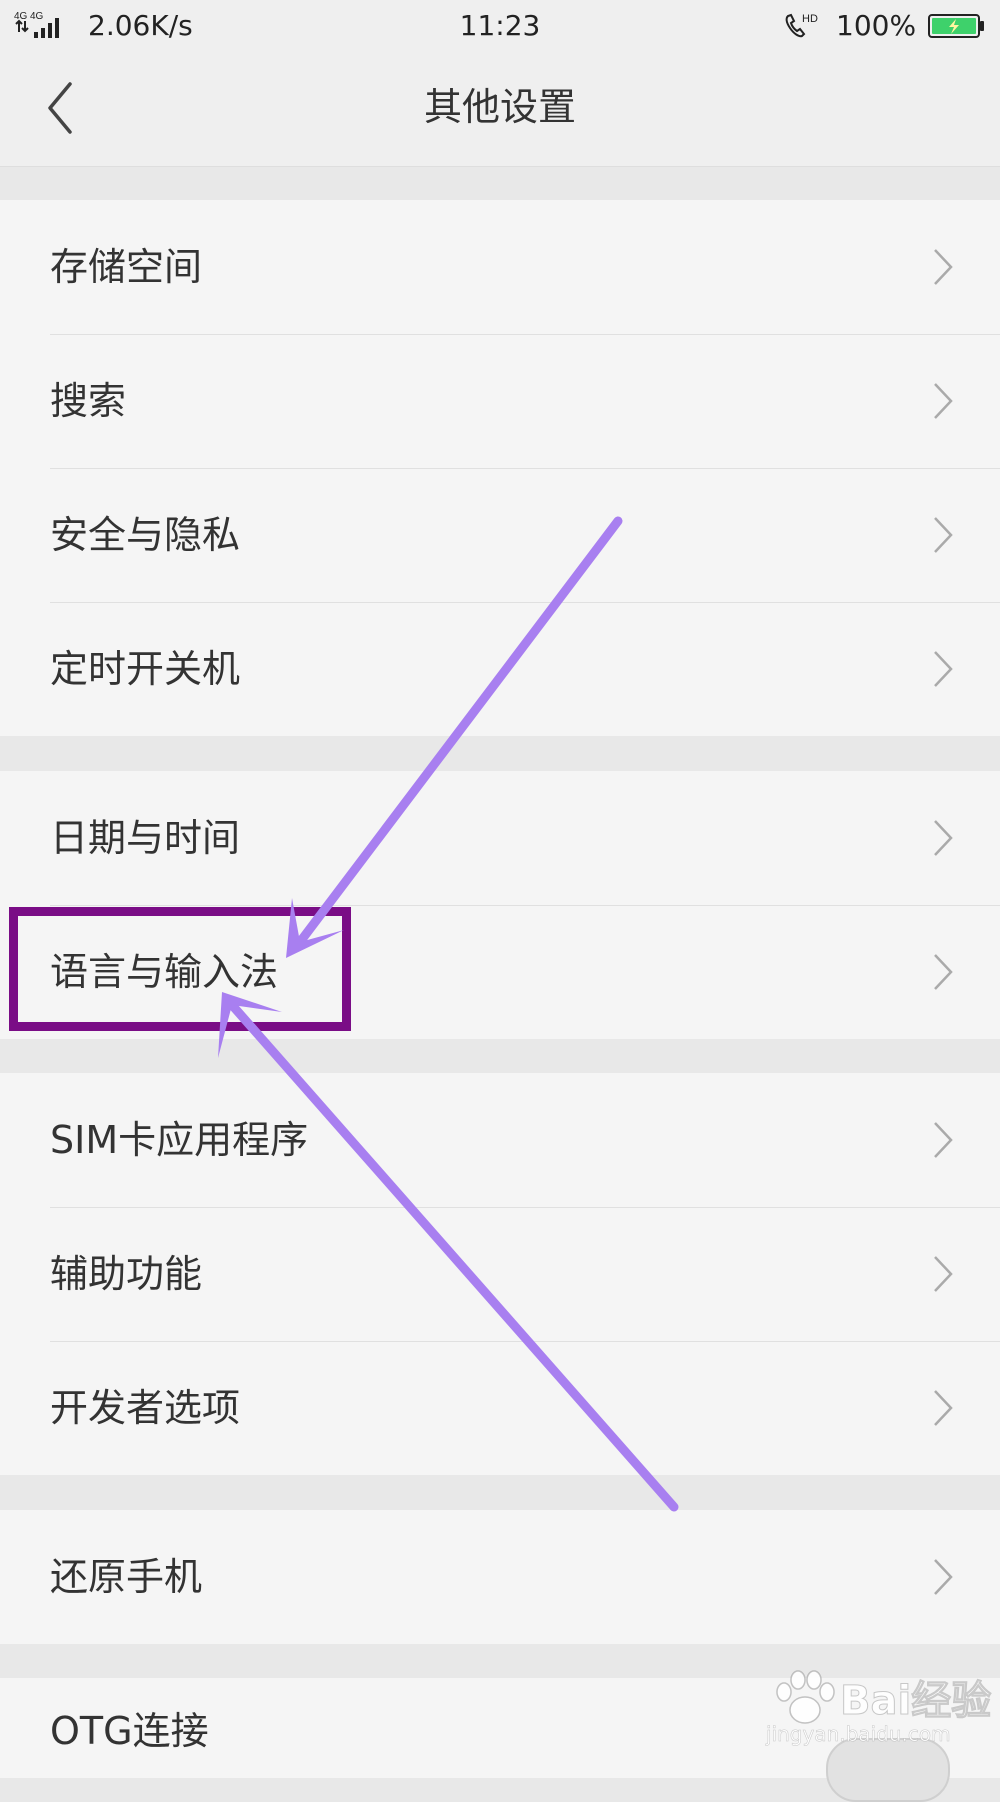 The width and height of the screenshot is (1000, 1802). Describe the element at coordinates (126, 1577) in the screenshot. I see `settings-item-label: 还原手机` at that location.